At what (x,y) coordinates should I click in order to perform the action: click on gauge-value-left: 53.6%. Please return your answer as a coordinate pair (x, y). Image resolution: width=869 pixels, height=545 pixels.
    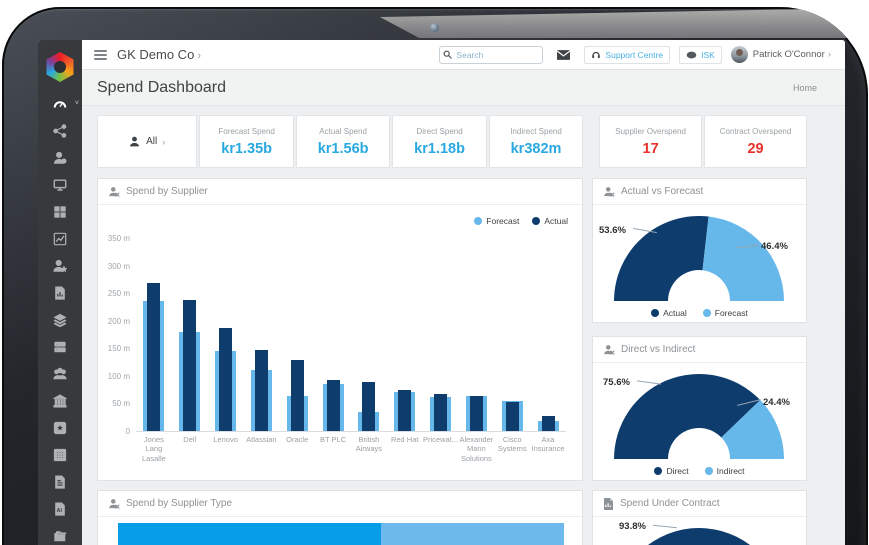
    Looking at the image, I should click on (612, 230).